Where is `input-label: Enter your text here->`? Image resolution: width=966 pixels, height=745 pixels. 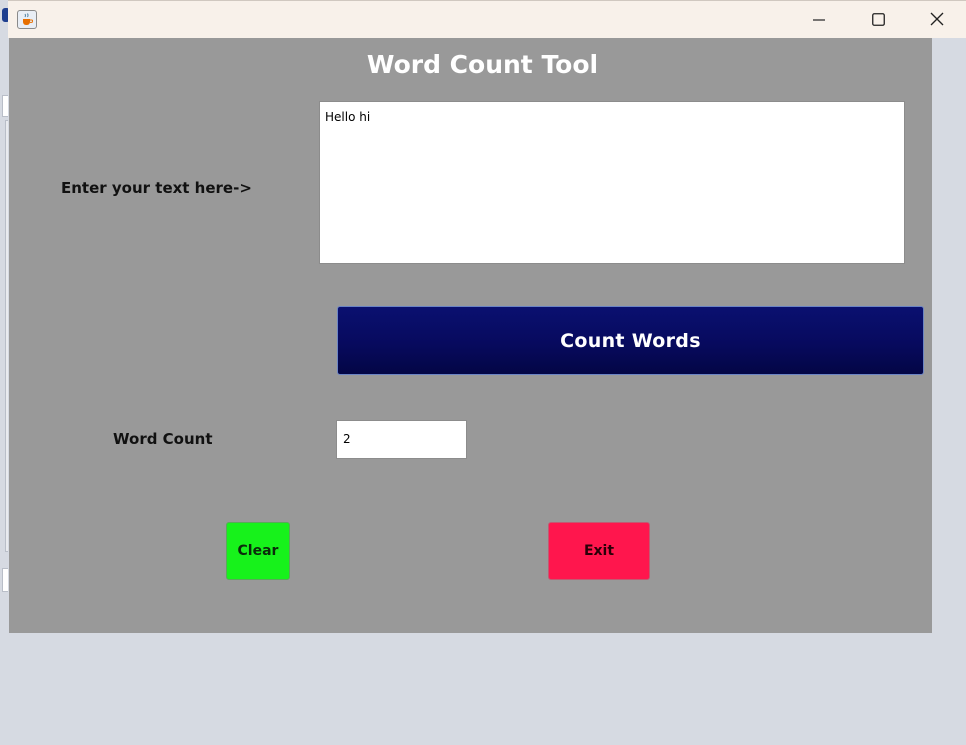
input-label: Enter your text here-> is located at coordinates (156, 188).